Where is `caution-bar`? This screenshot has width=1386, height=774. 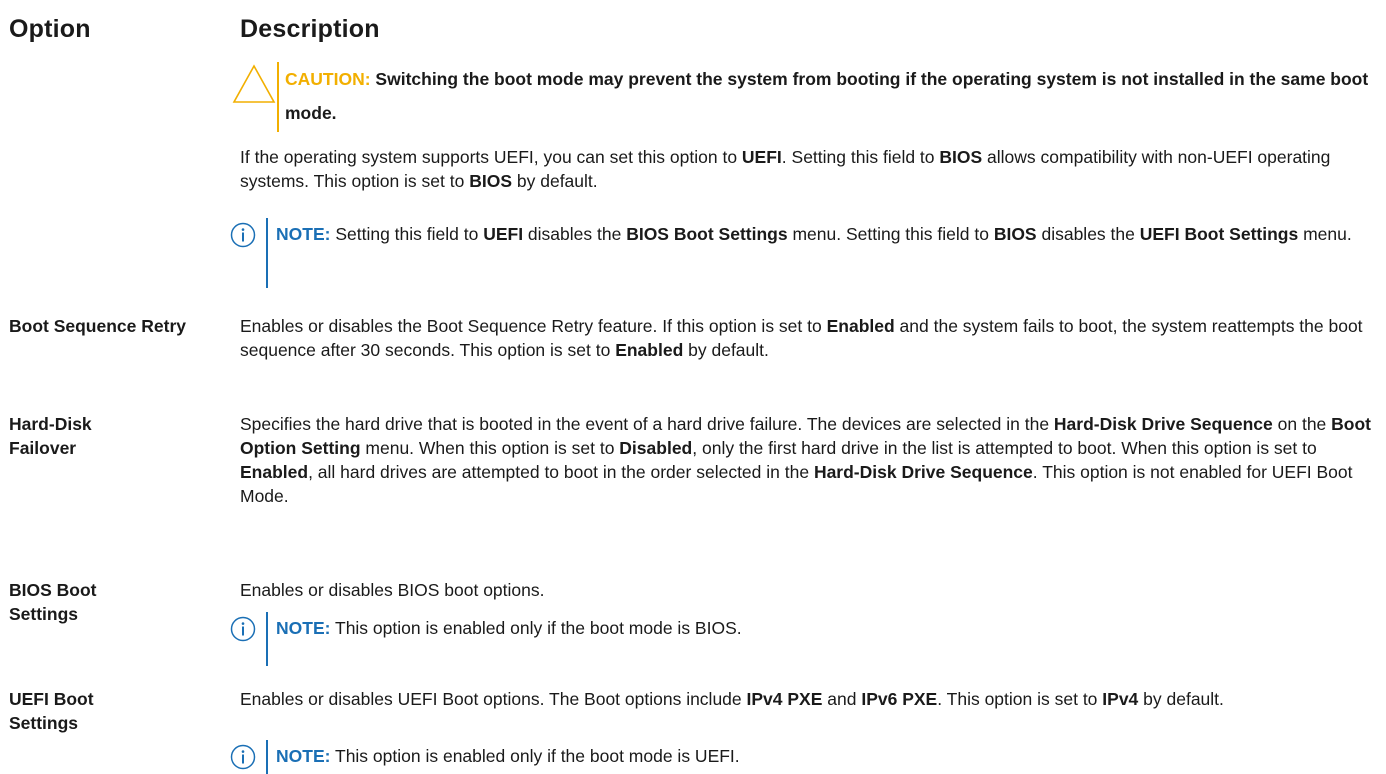
caution-bar is located at coordinates (278, 97).